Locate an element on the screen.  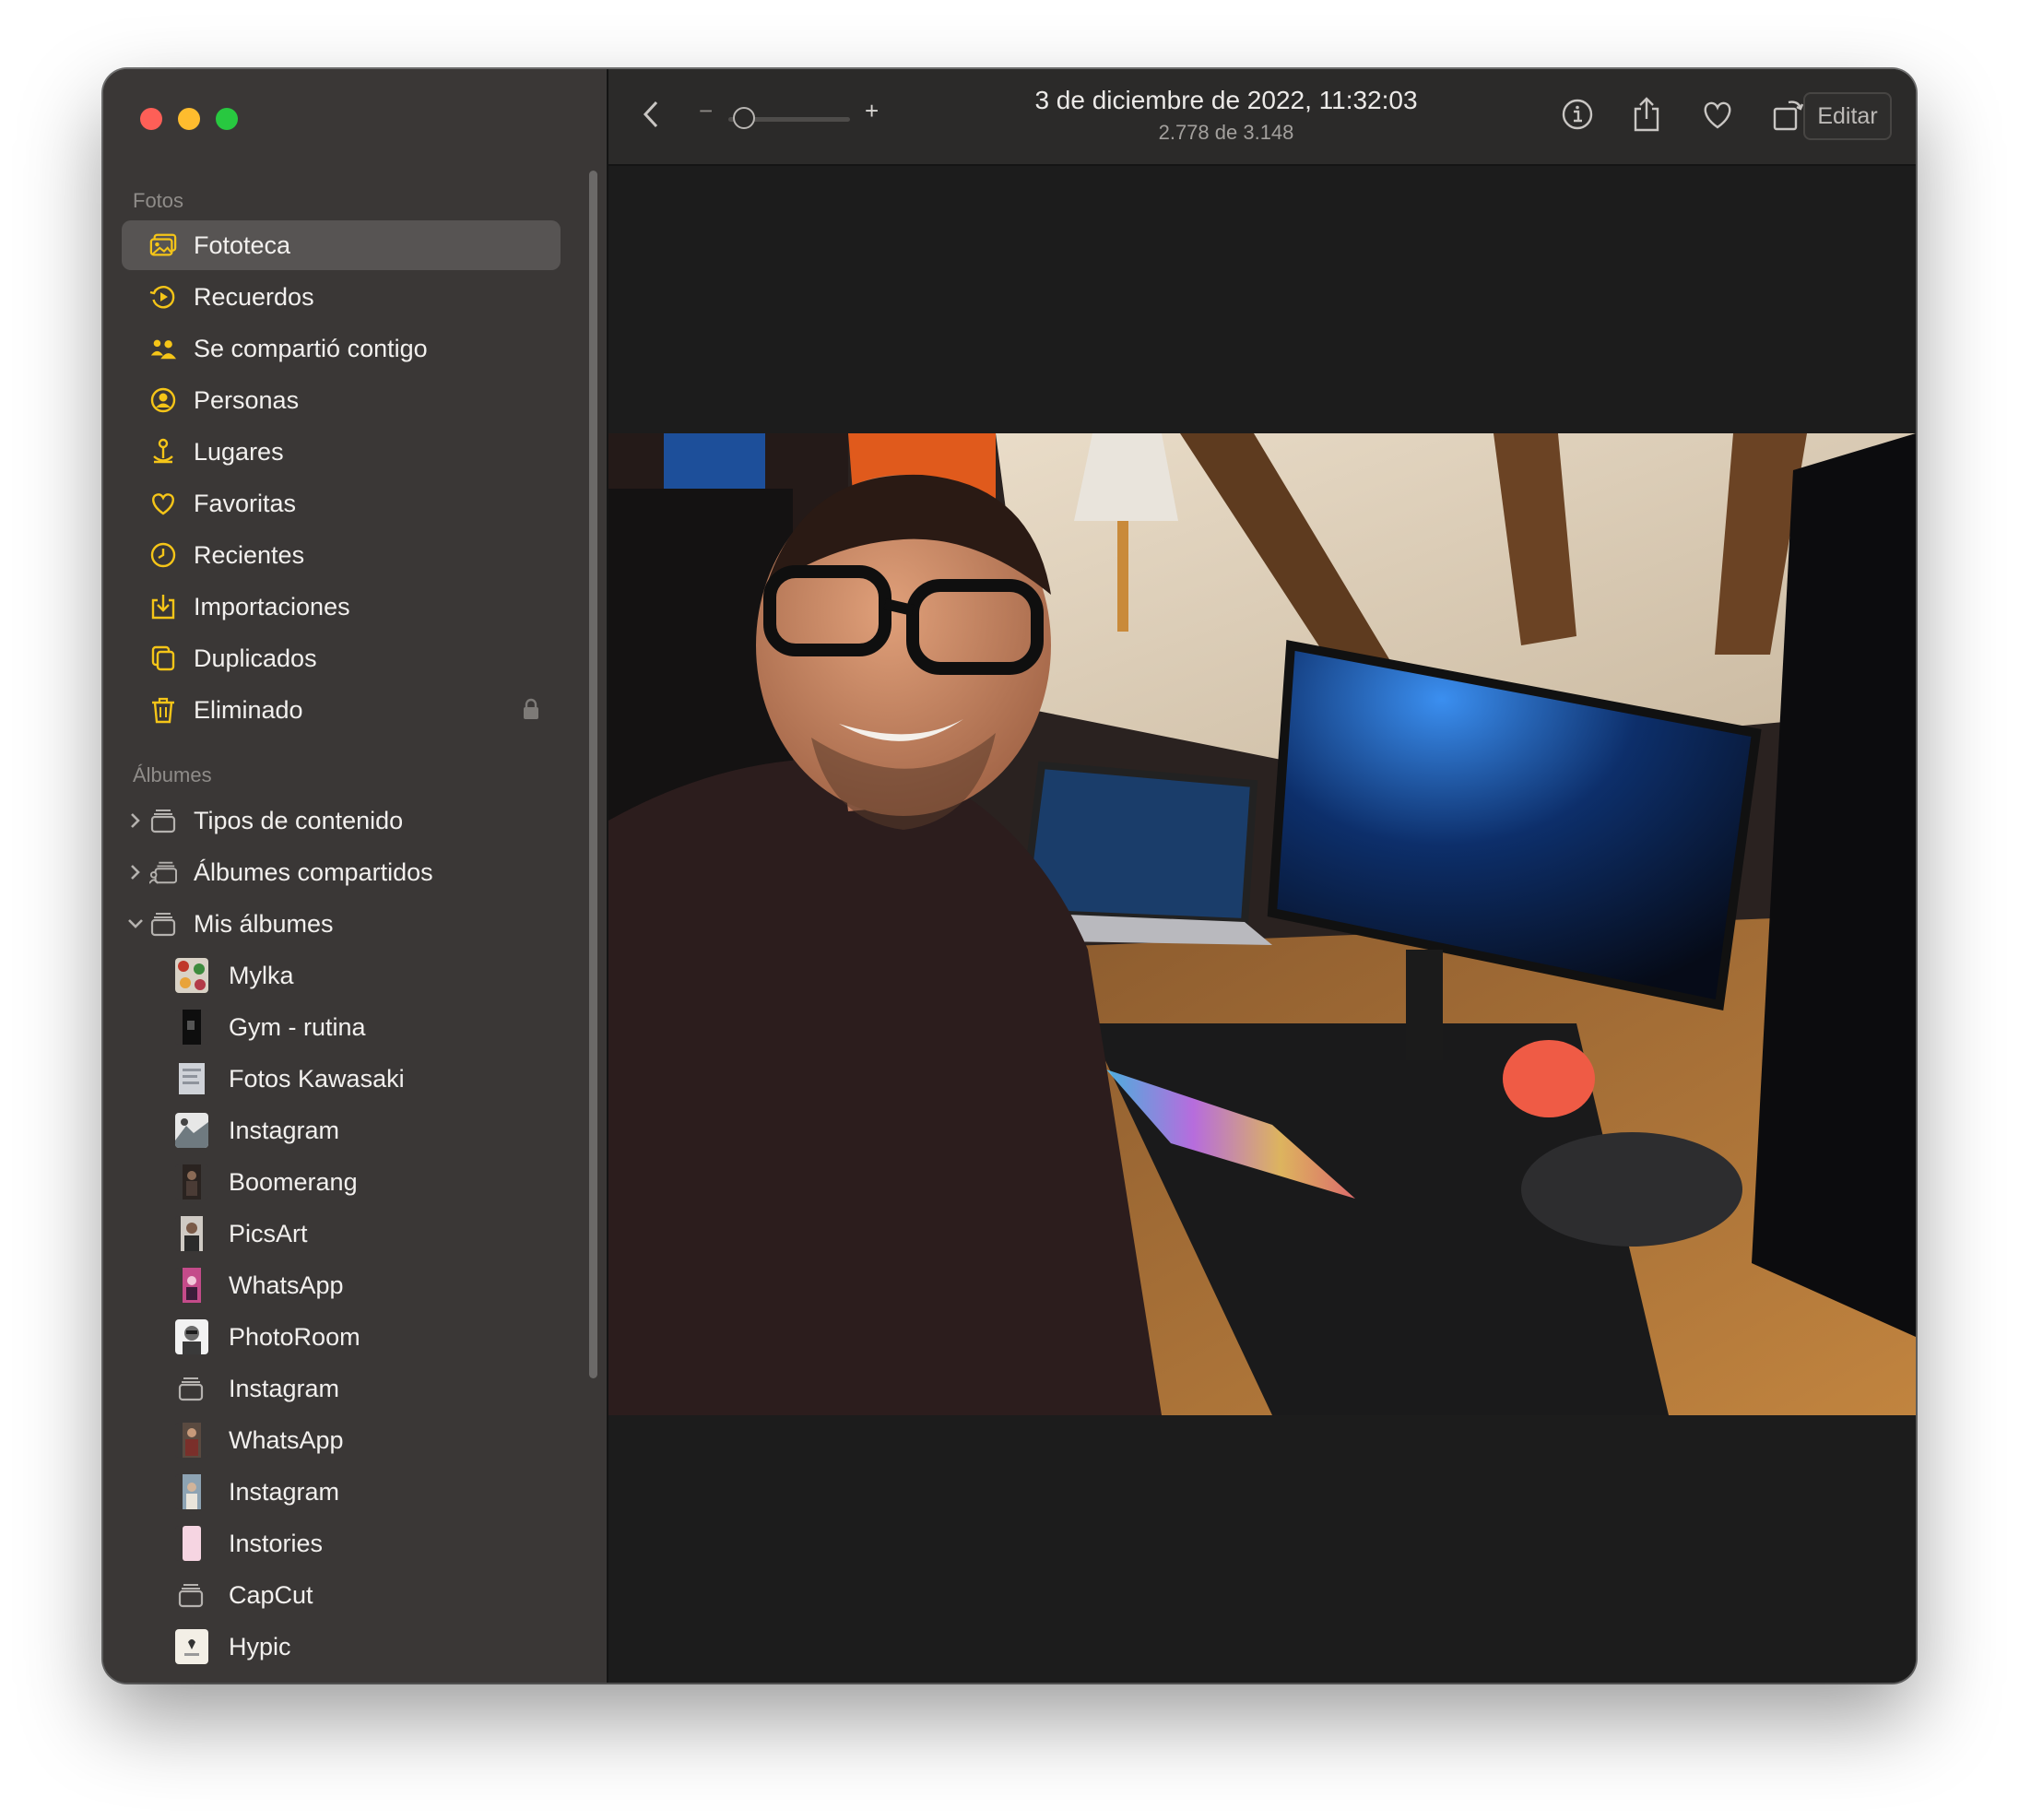
favorite-button is located at coordinates (1717, 114).